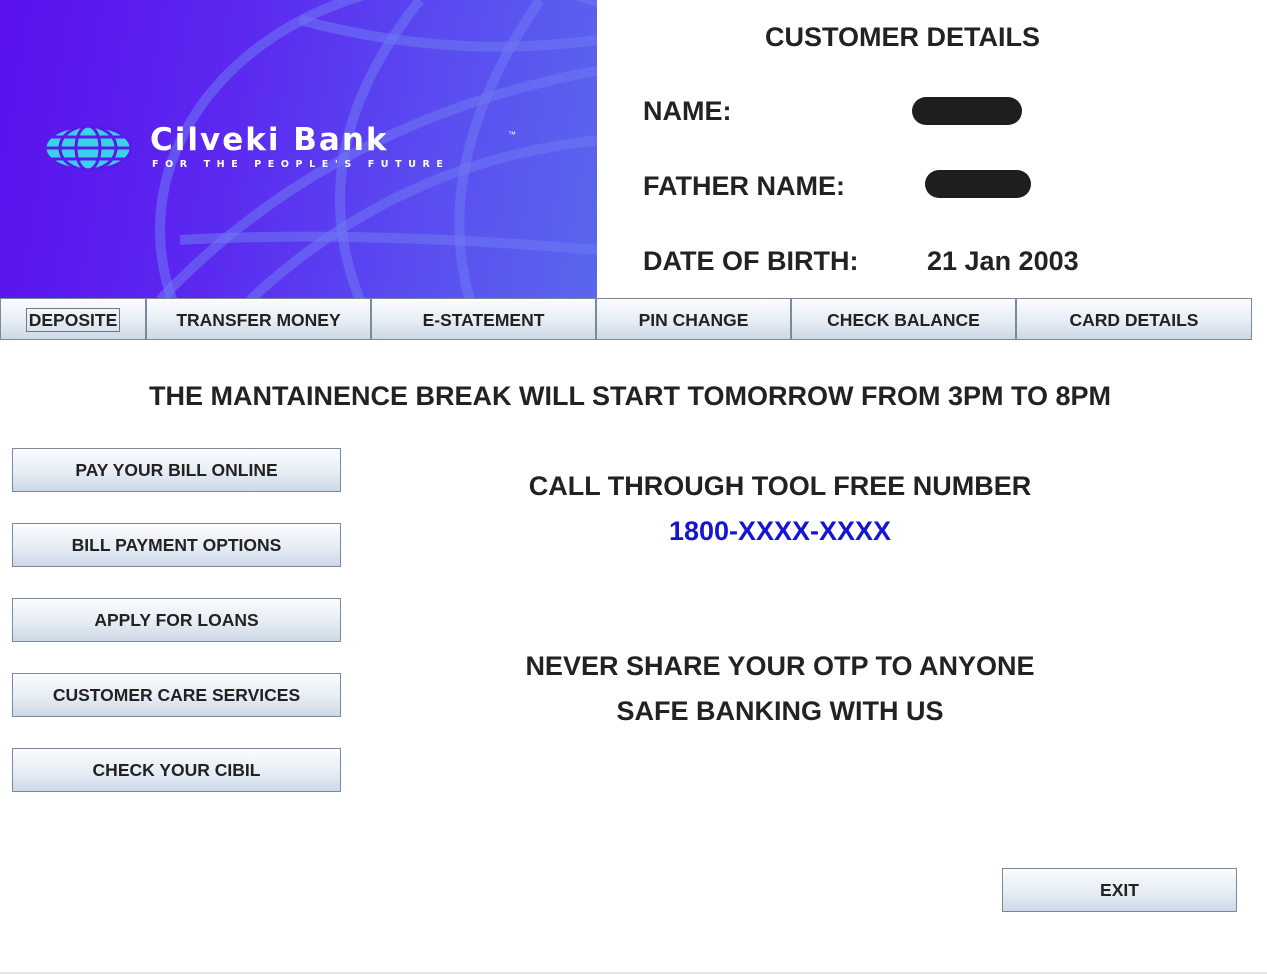  Describe the element at coordinates (88, 148) in the screenshot. I see `bank-logo-globe-icon` at that location.